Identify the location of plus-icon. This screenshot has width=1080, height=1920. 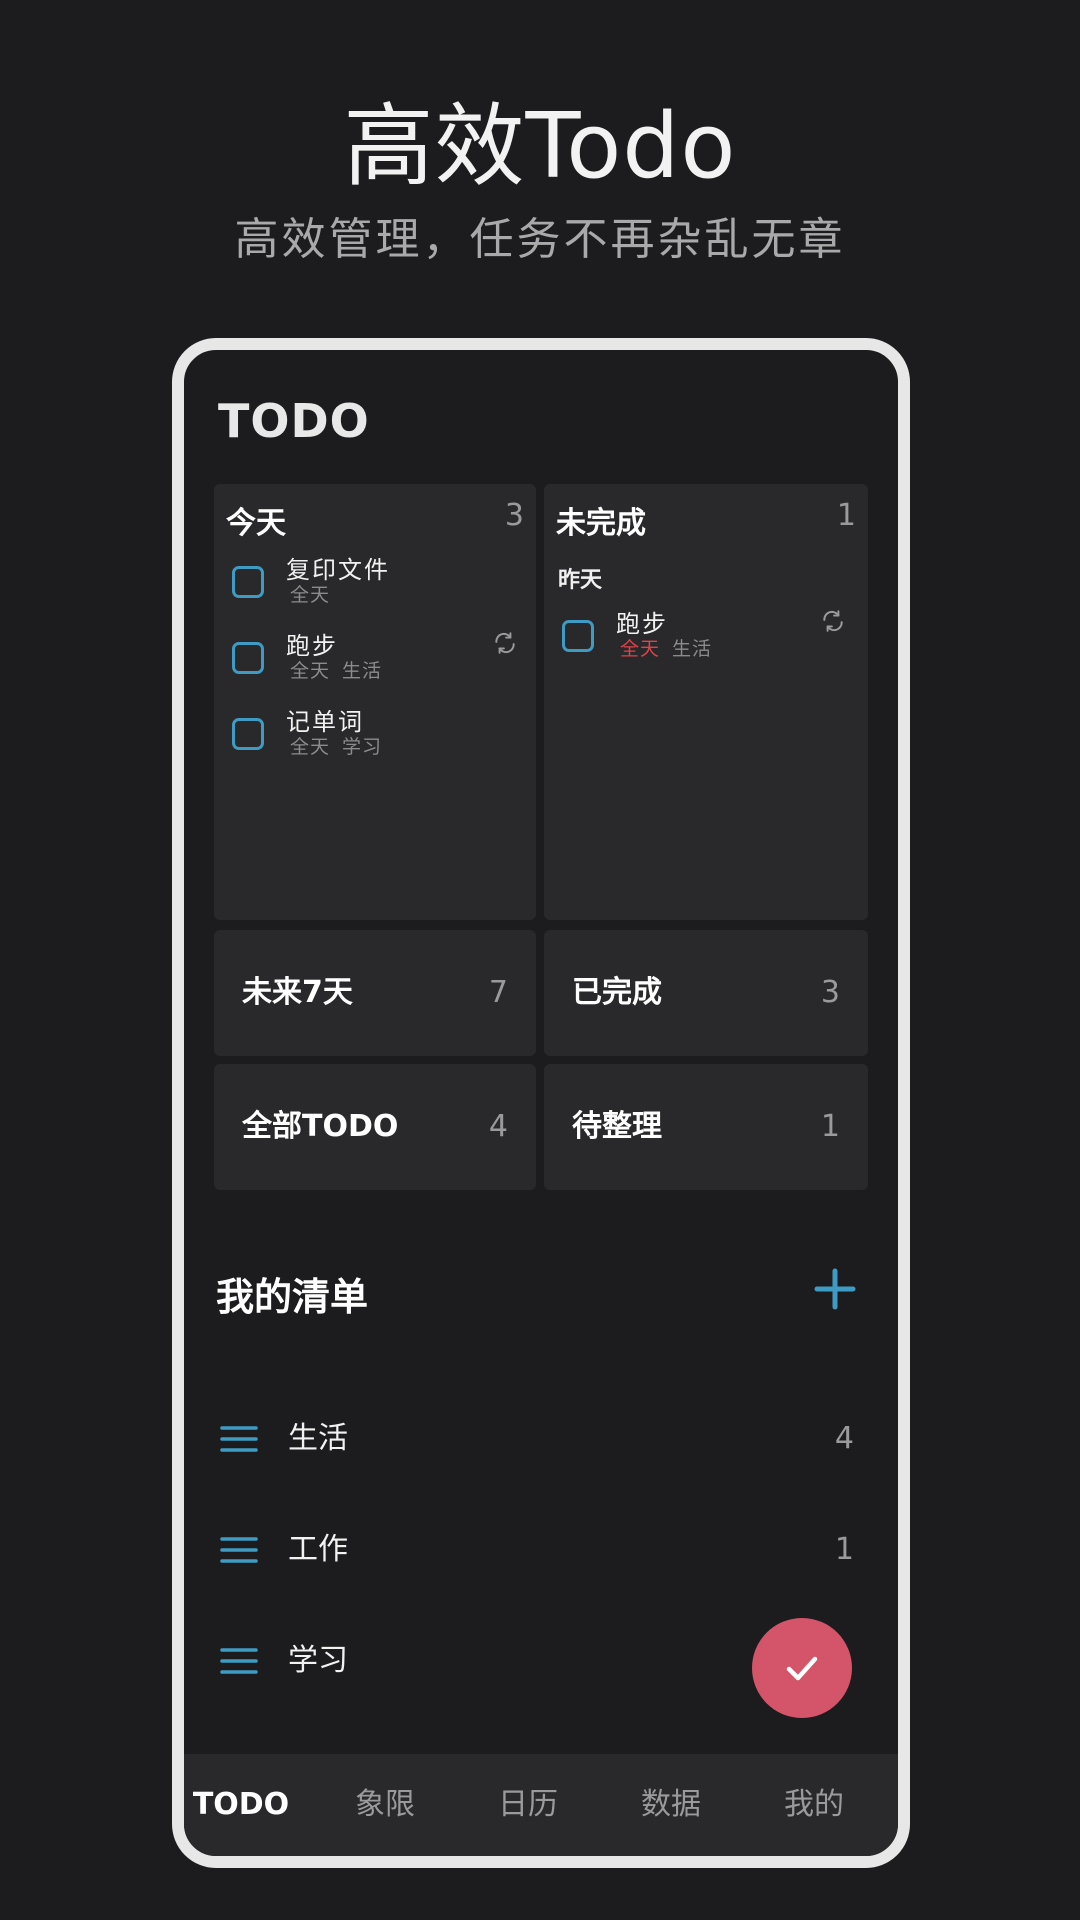
(835, 1289).